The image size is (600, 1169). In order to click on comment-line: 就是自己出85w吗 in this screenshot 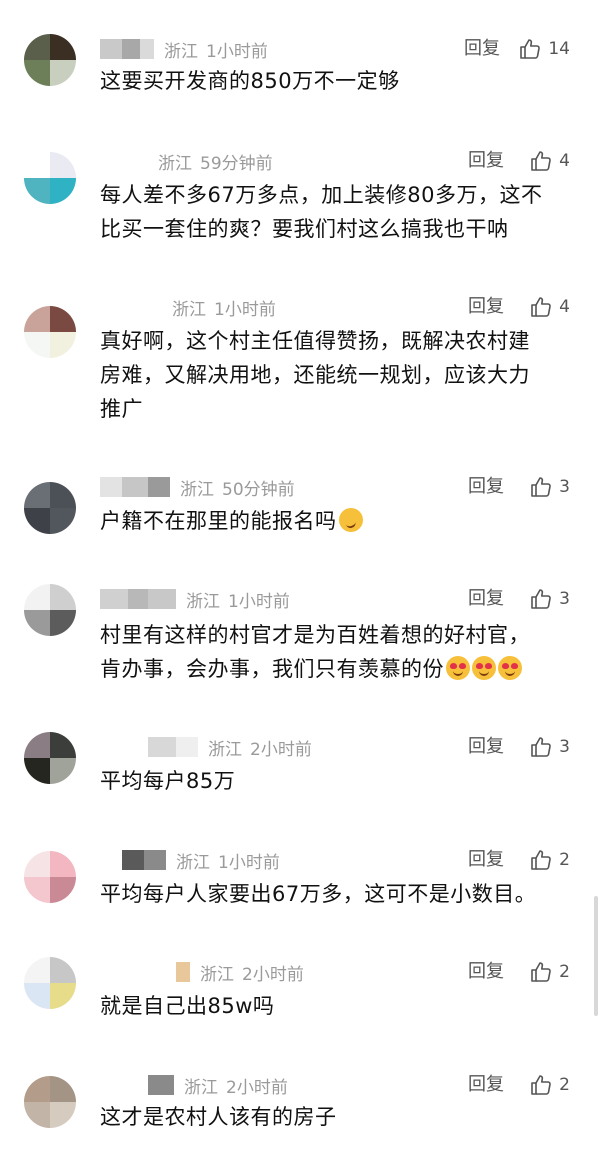, I will do `click(187, 1006)`.